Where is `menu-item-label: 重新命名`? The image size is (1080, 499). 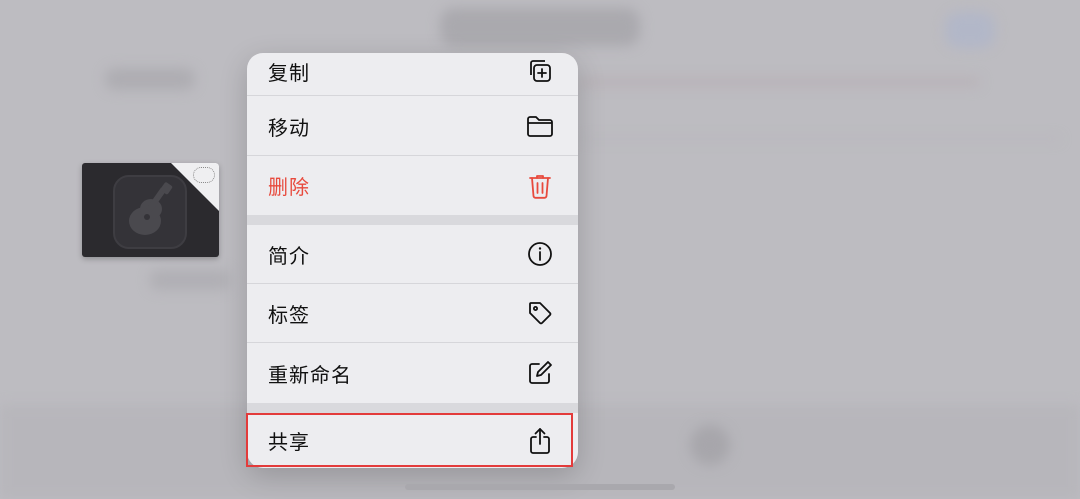
menu-item-label: 重新命名 is located at coordinates (310, 374).